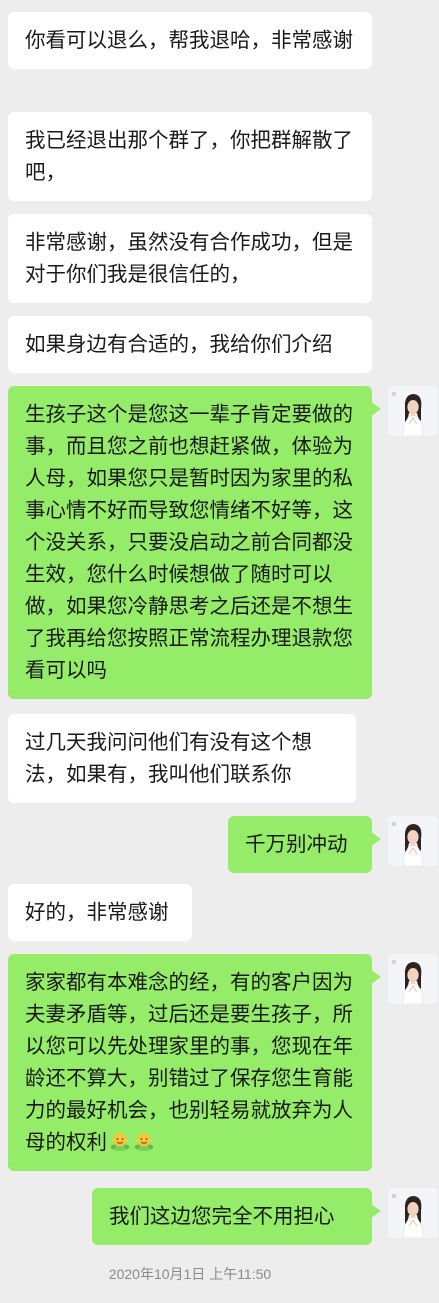  What do you see at coordinates (222, 1216) in the screenshot?
I see `message-text: 我们这边您完全不用担心` at bounding box center [222, 1216].